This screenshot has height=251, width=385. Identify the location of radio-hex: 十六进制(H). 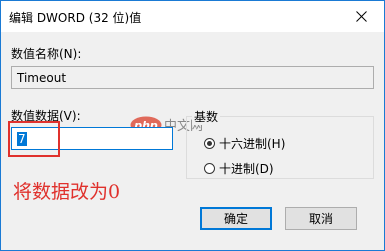
(244, 143).